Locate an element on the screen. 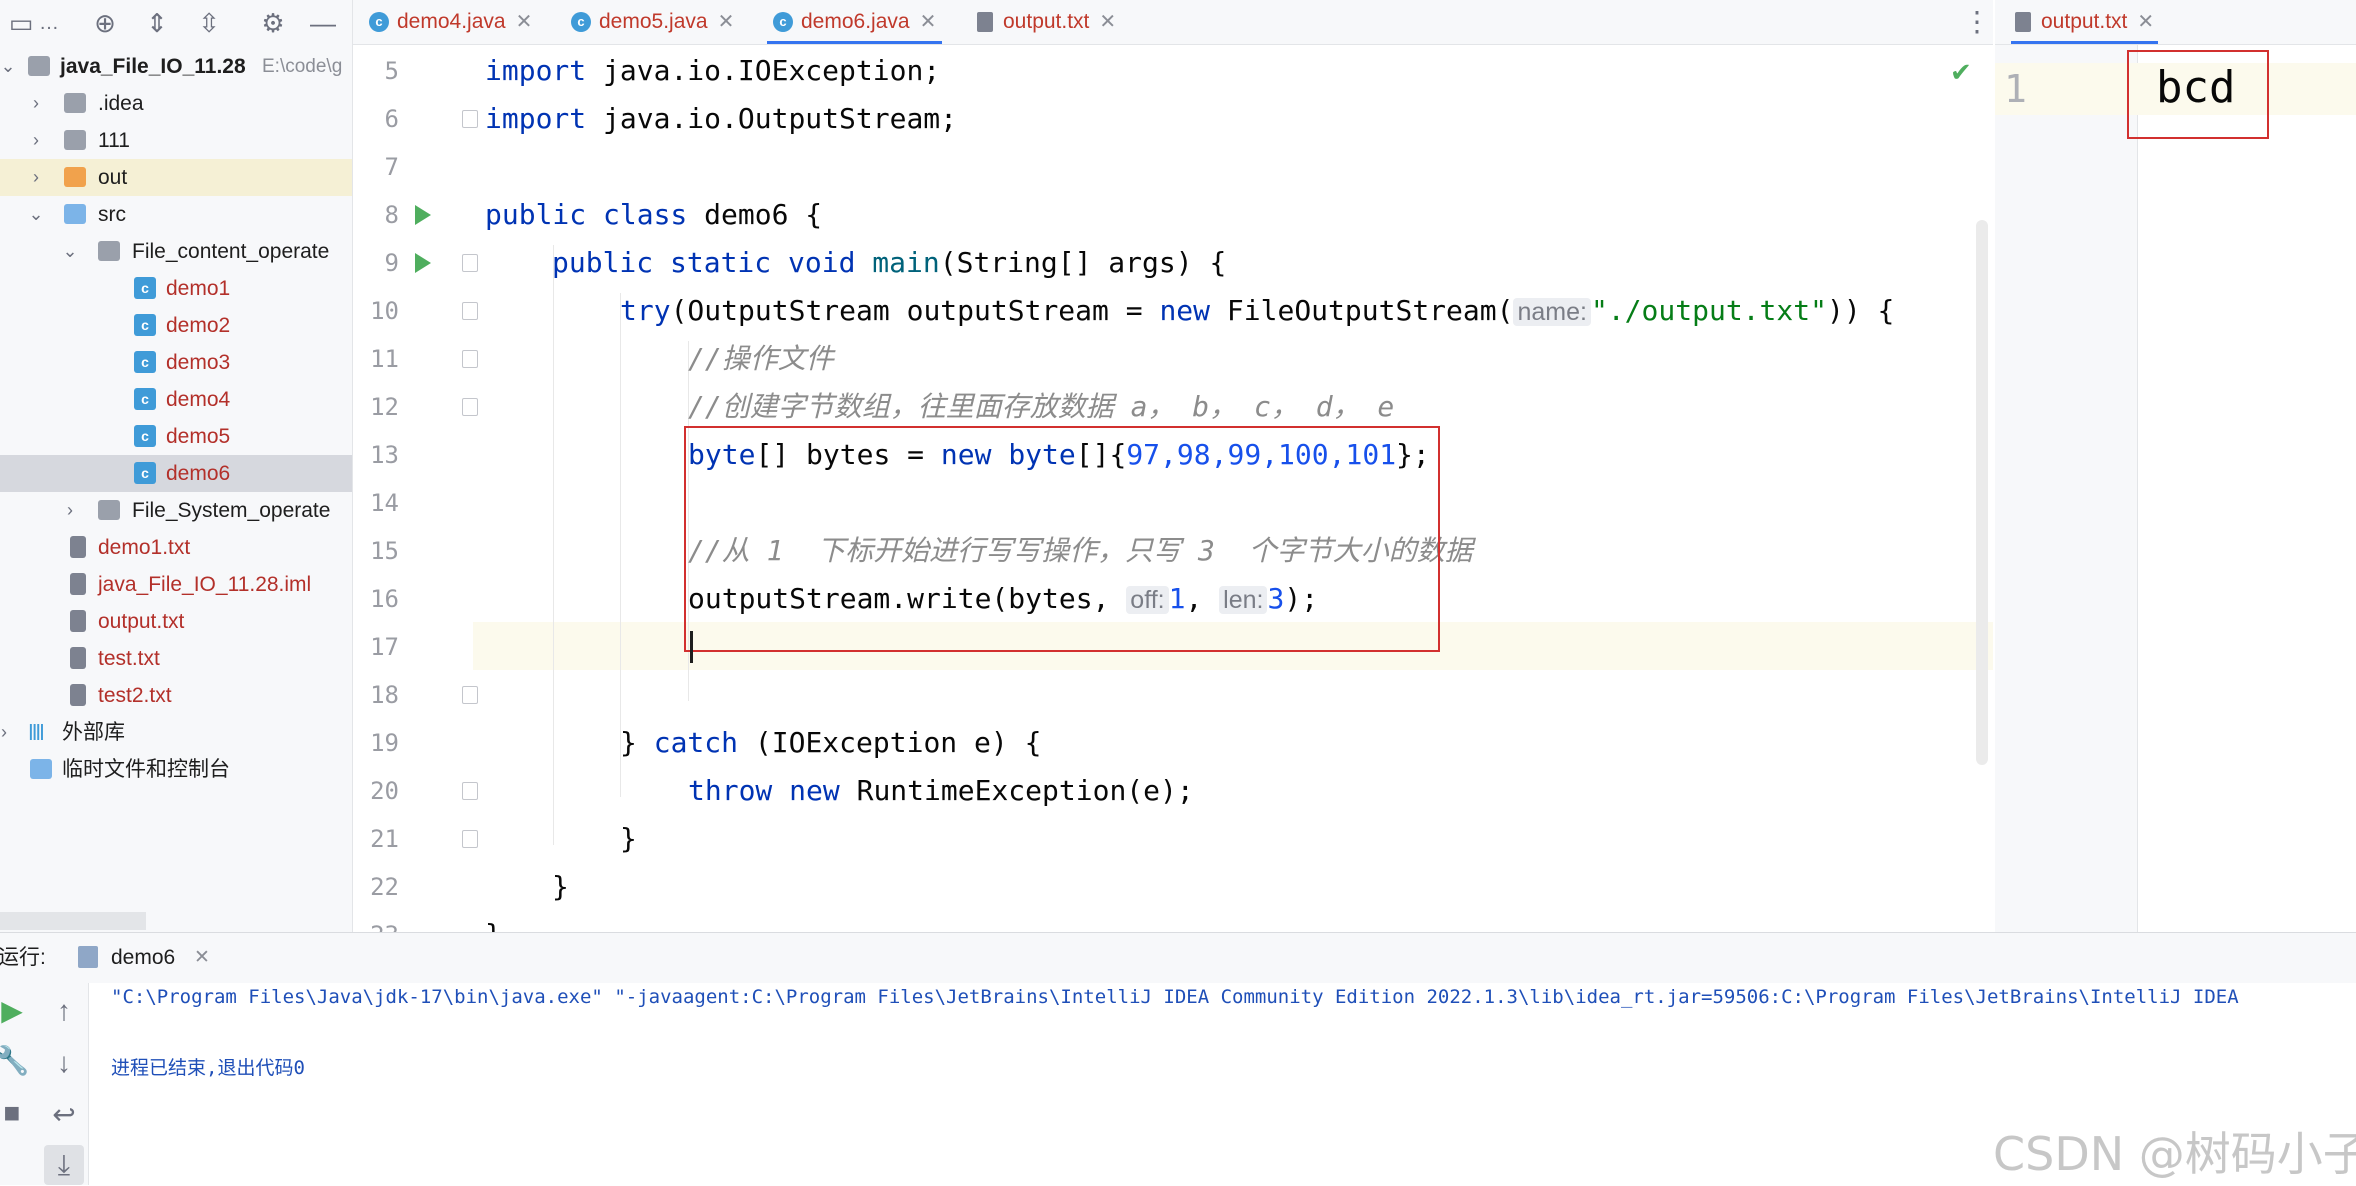  tree-item-file-system-operate: › File_System_operate is located at coordinates (176, 510).